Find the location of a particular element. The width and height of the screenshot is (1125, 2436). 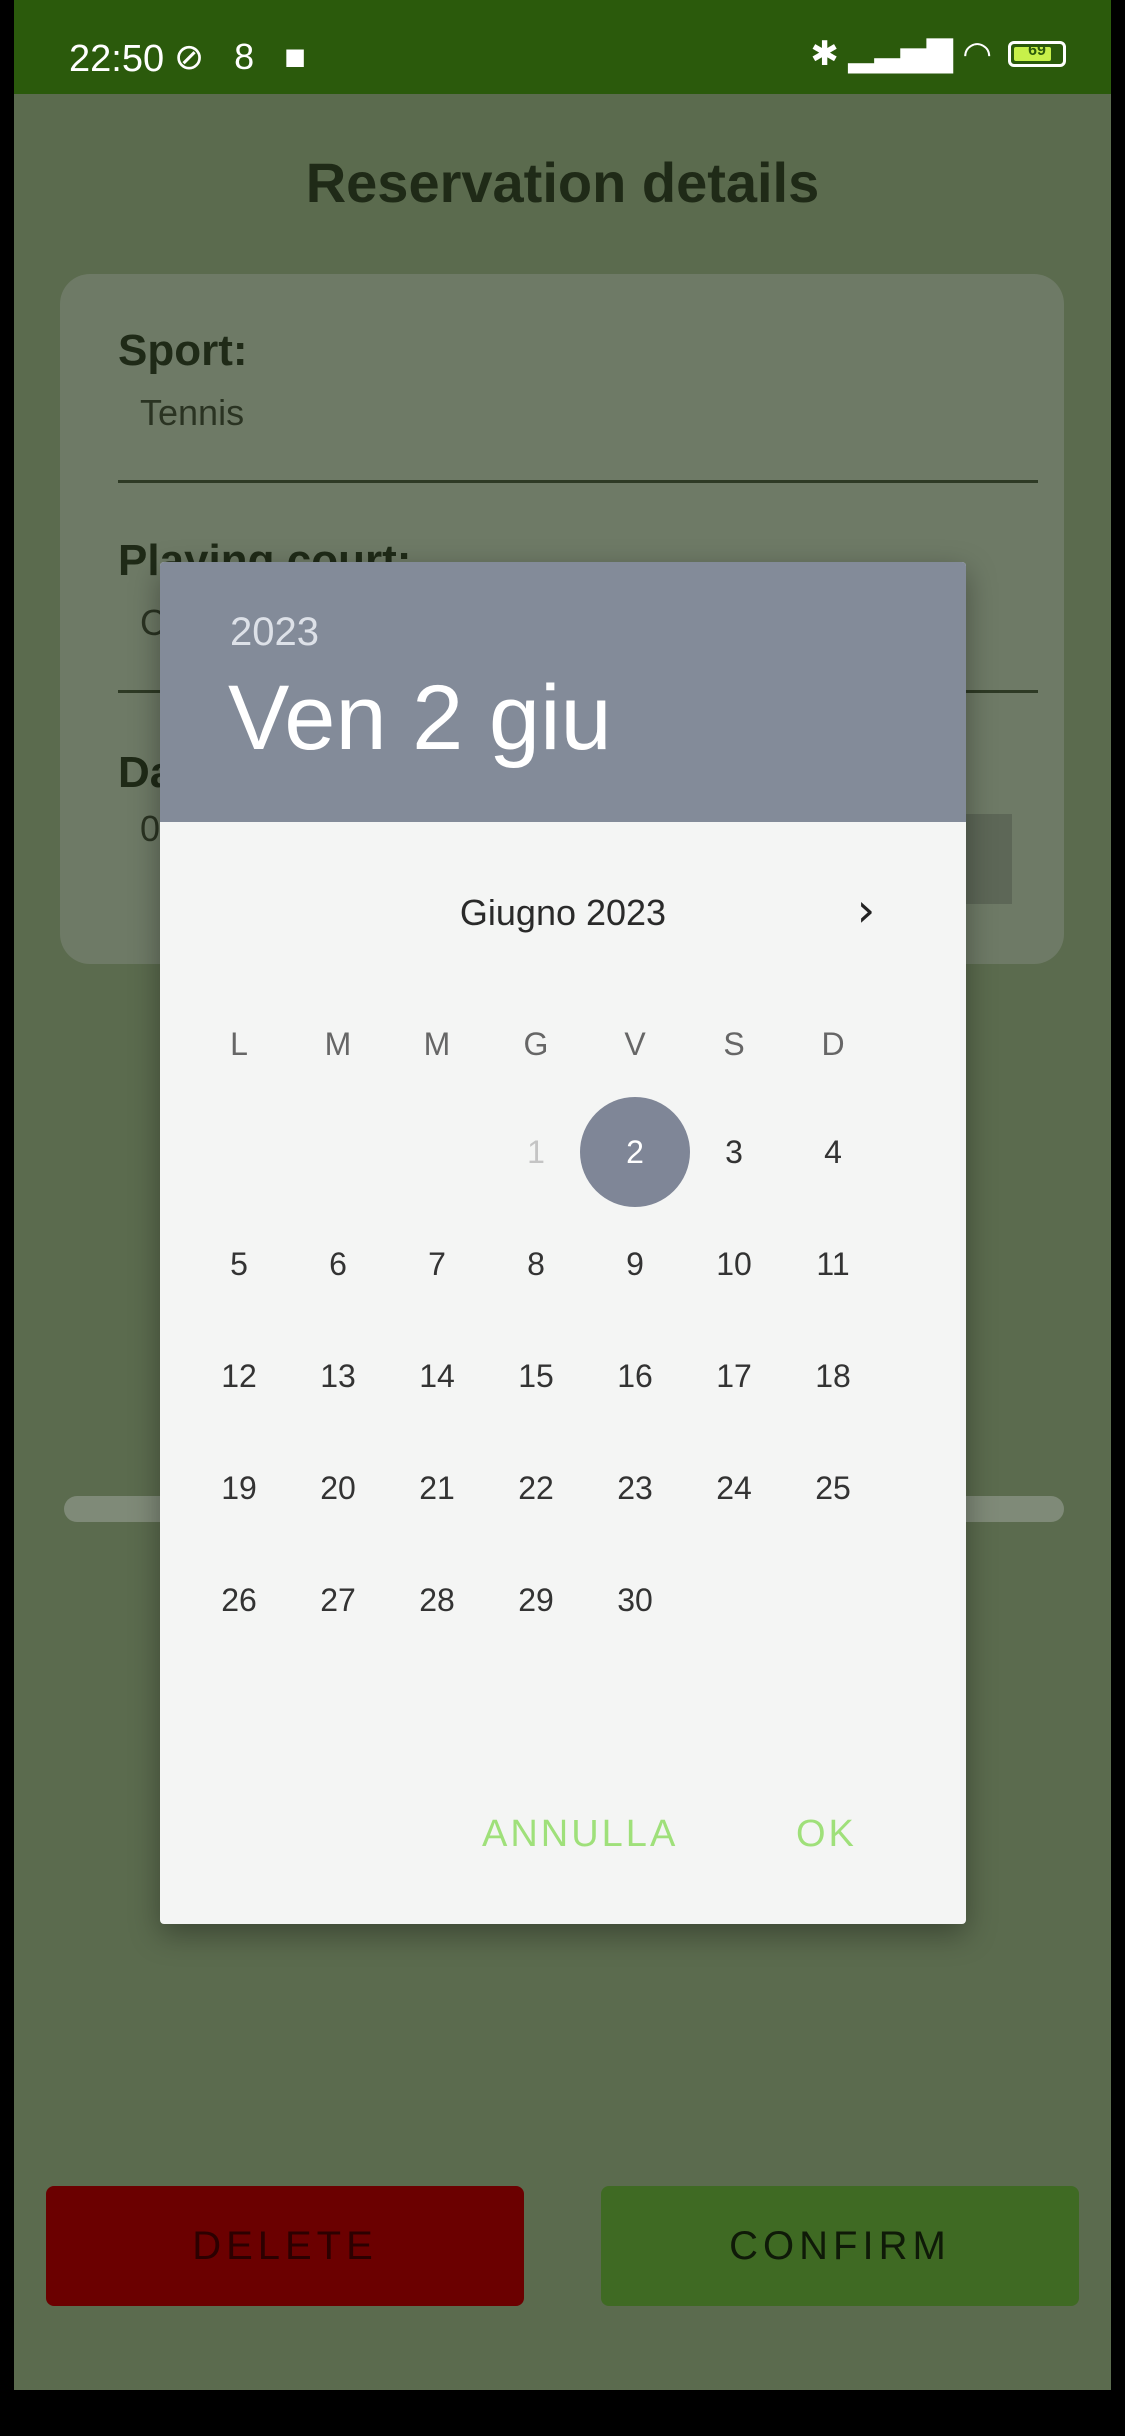

calendar-day: 9 is located at coordinates (635, 1264).